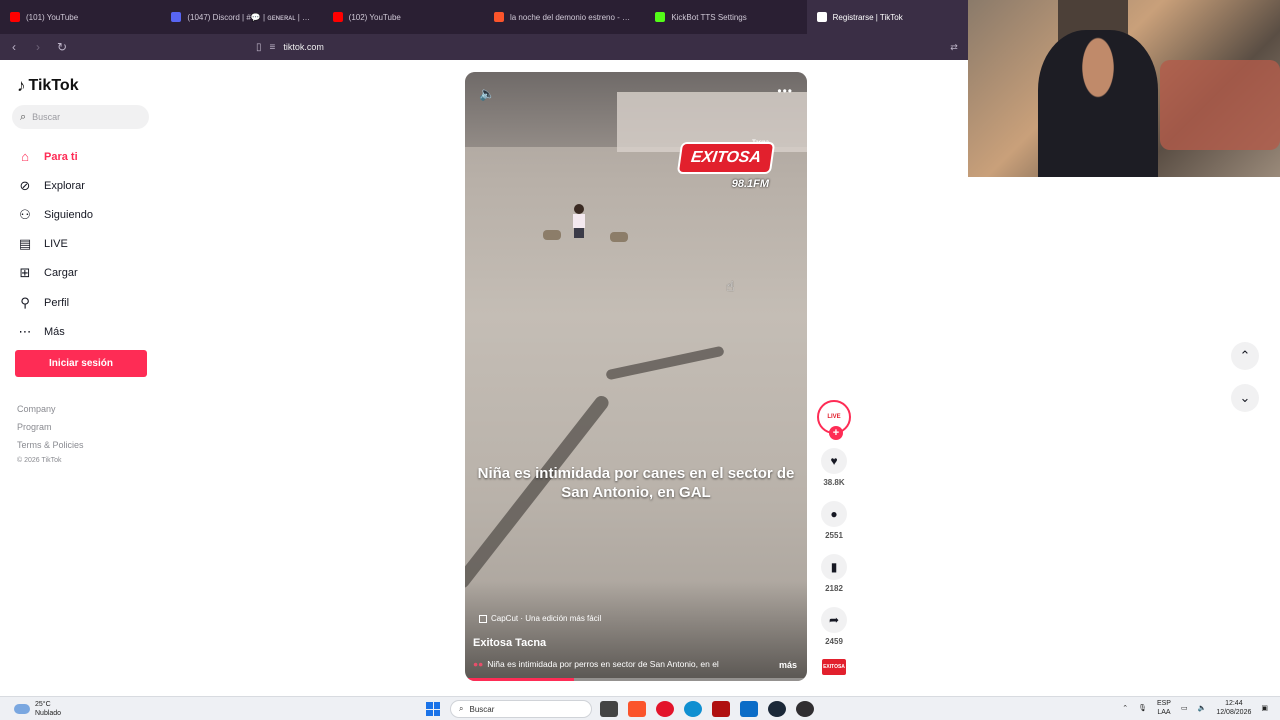 This screenshot has width=1280, height=720. Describe the element at coordinates (1163, 703) in the screenshot. I see `language-top: ESP` at that location.